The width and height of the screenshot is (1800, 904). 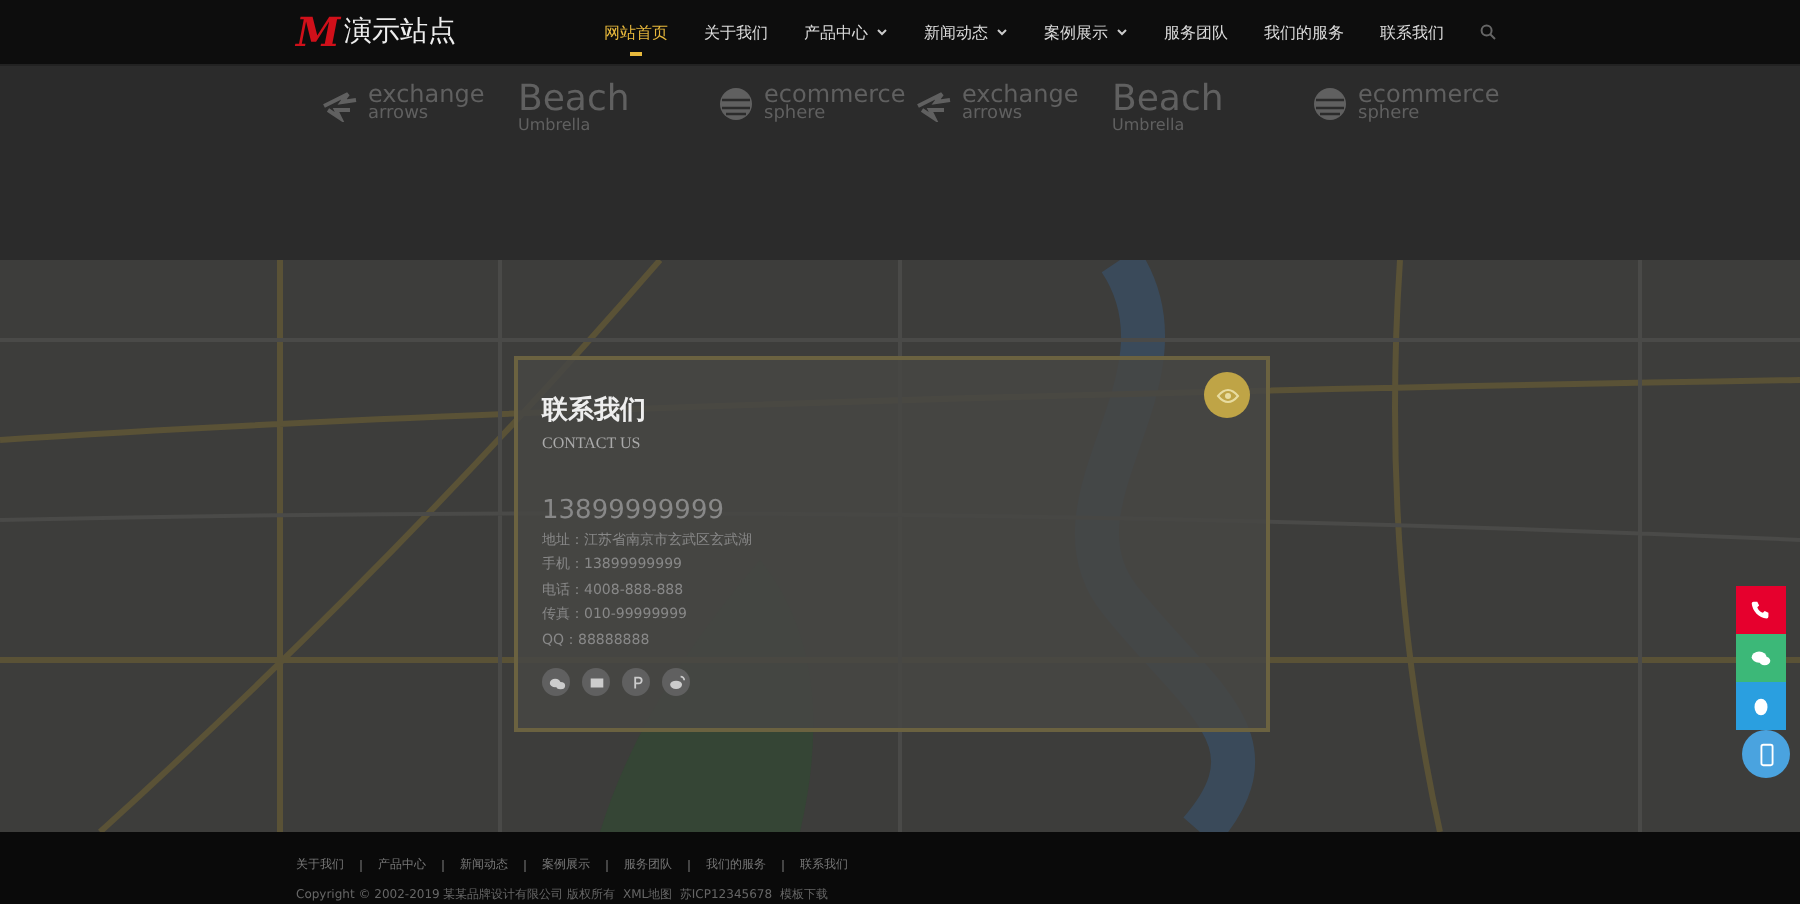 I want to click on chat-bubbles-button, so click(x=556, y=682).